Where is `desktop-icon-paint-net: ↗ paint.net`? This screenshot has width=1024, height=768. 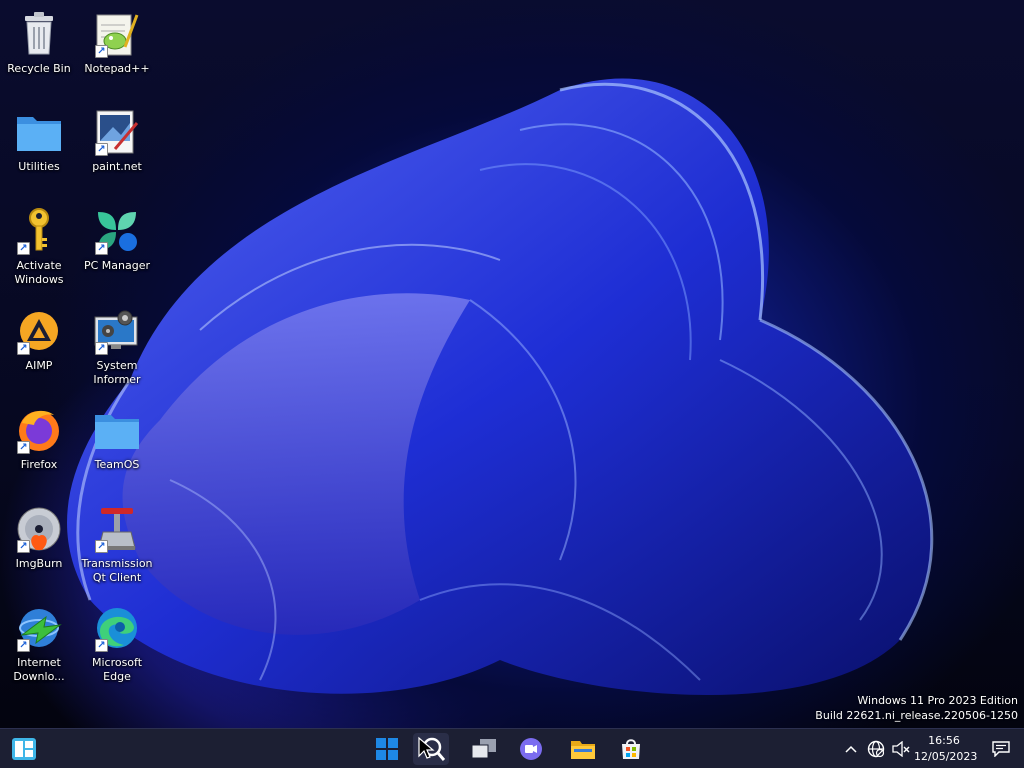
desktop-icon-paint-net: ↗ paint.net is located at coordinates (117, 149).